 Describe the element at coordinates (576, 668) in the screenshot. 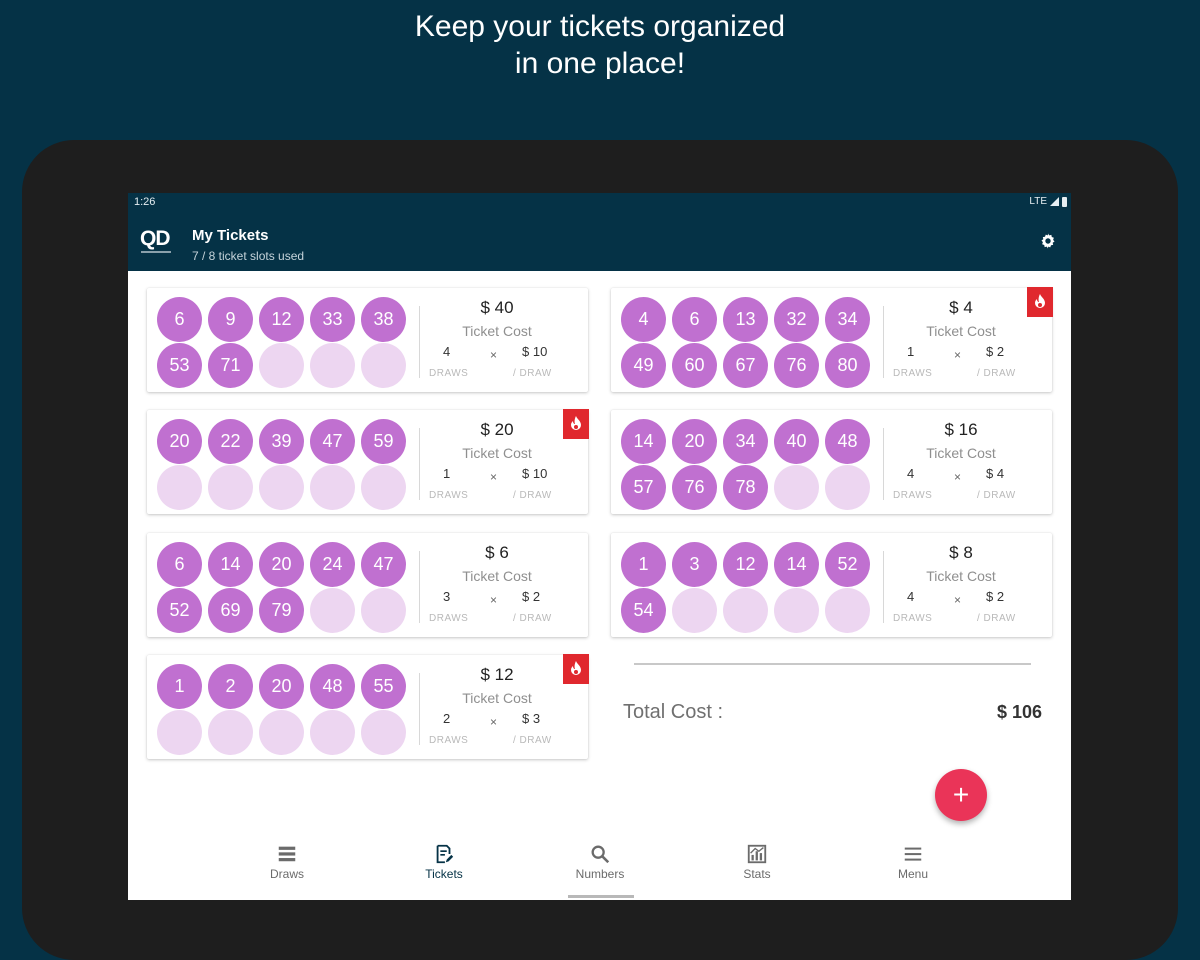

I see `flame-icon` at that location.